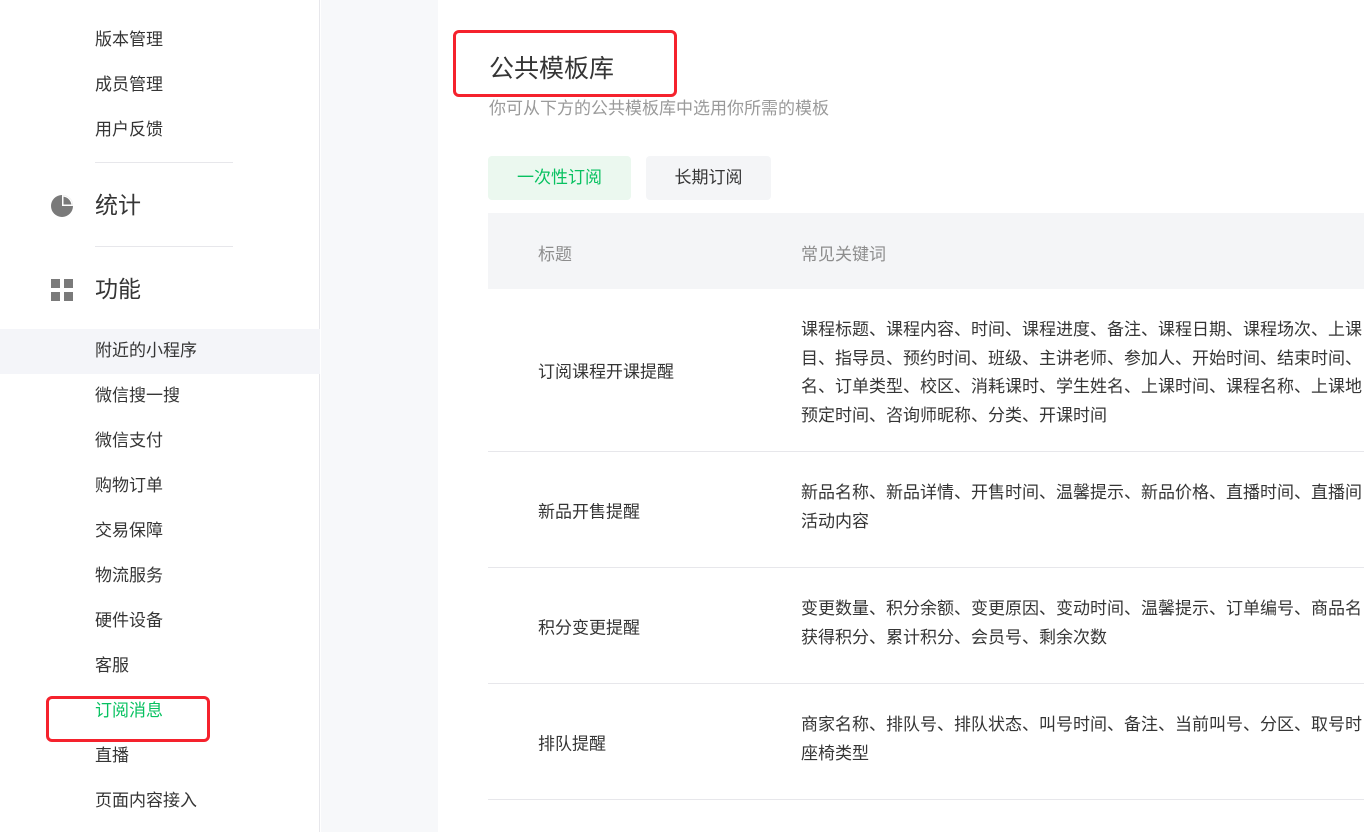  I want to click on column-header-keywords: 常见关键词, so click(843, 255).